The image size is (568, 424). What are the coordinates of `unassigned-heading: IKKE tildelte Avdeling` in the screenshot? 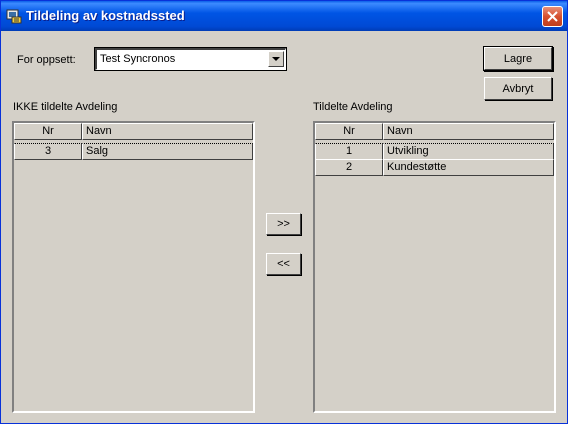 It's located at (65, 107).